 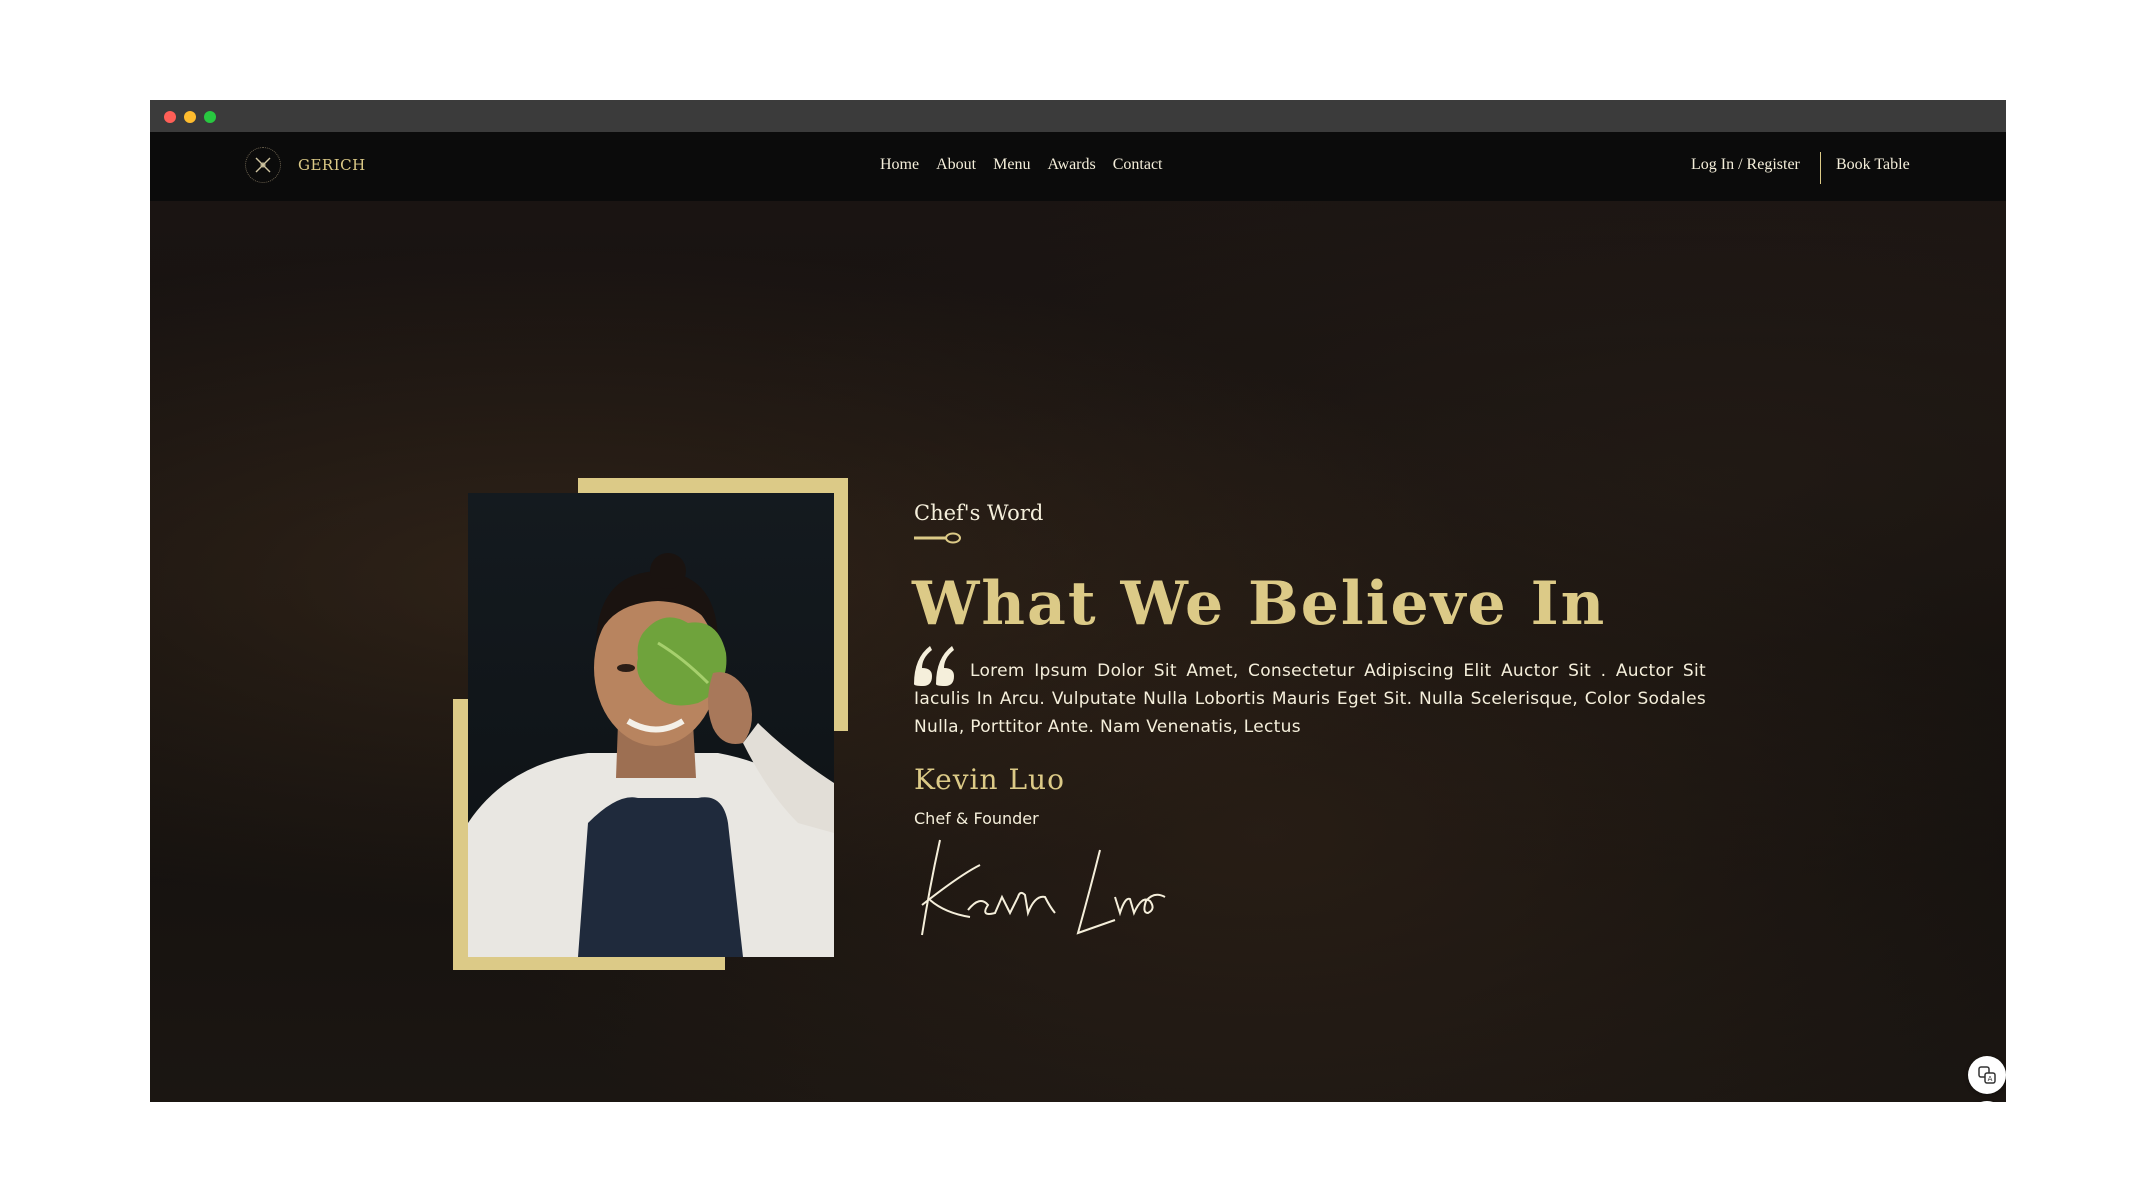 I want to click on chef-signature, so click(x=1043, y=887).